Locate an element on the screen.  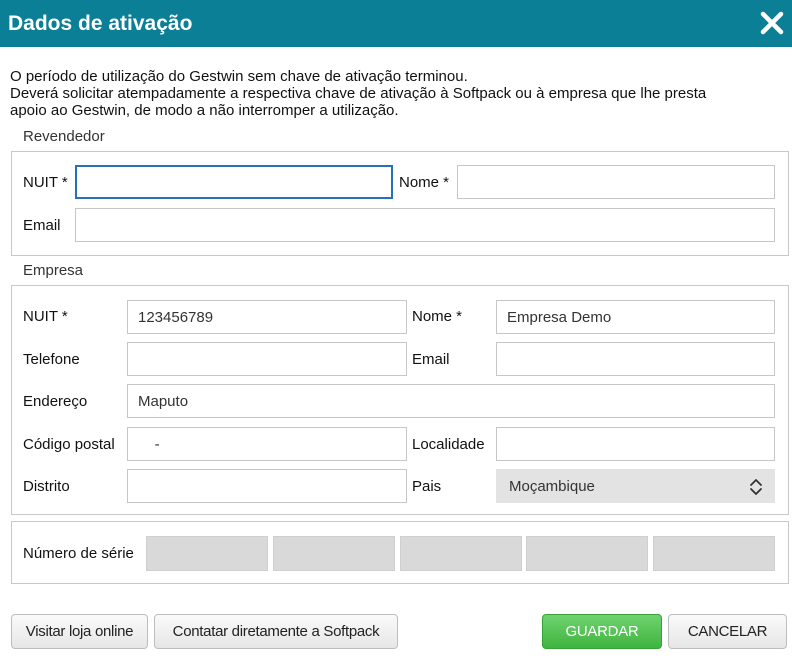
empresa-nome-label: Nome * is located at coordinates (437, 316).